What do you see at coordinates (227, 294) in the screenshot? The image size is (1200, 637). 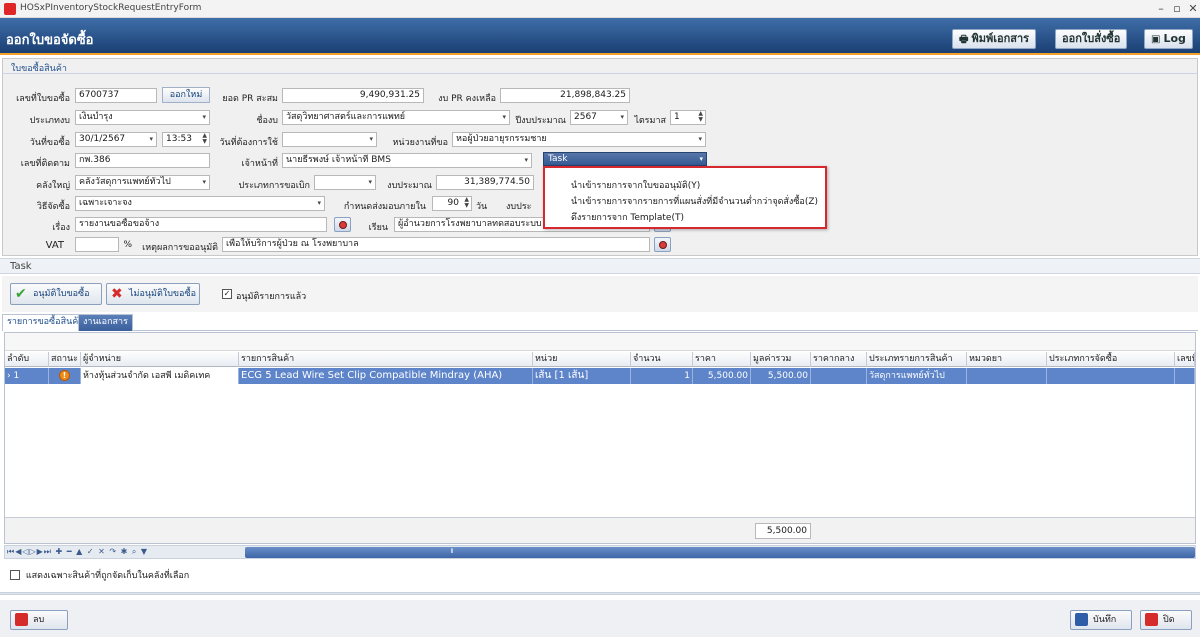 I see `approved-checkbox: ✓` at bounding box center [227, 294].